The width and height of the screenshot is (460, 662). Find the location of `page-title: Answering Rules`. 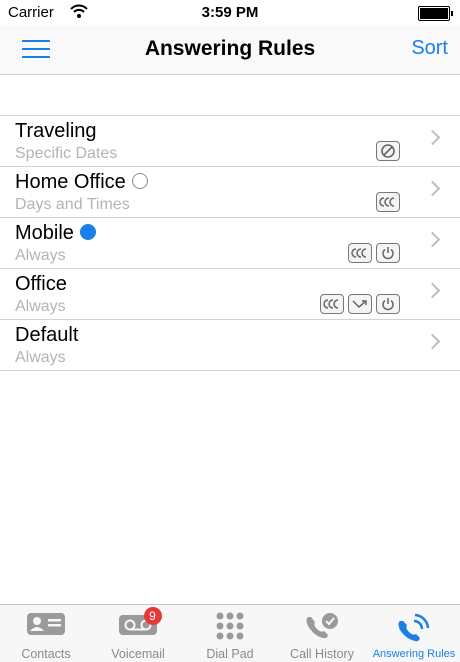

page-title: Answering Rules is located at coordinates (230, 48).